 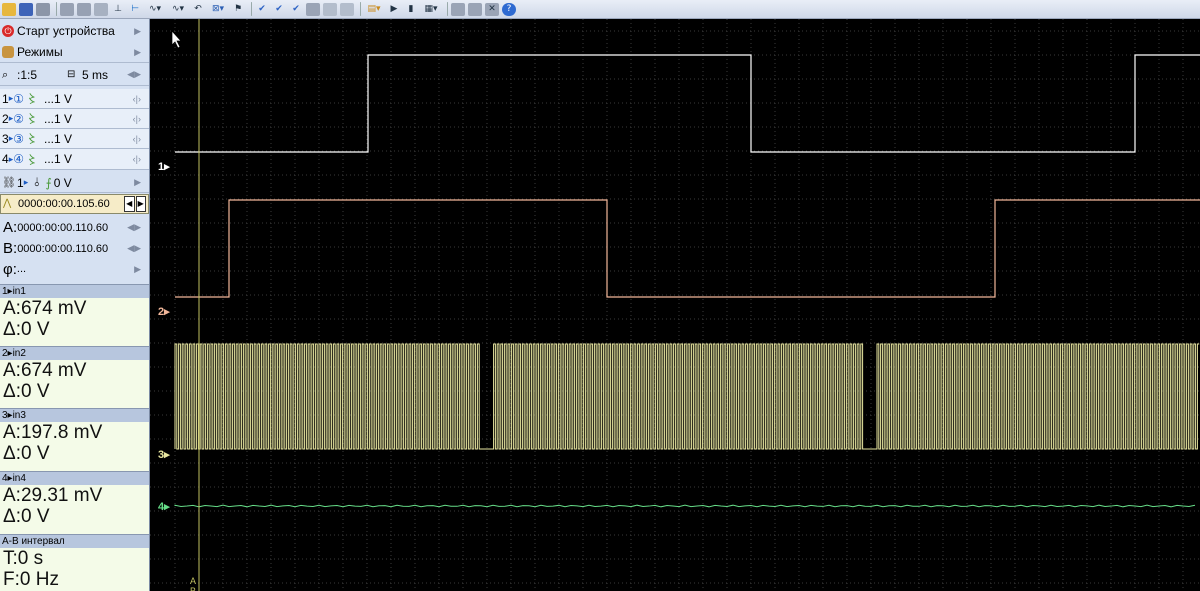 I want to click on trigger-channel: 1, so click(x=20, y=182).